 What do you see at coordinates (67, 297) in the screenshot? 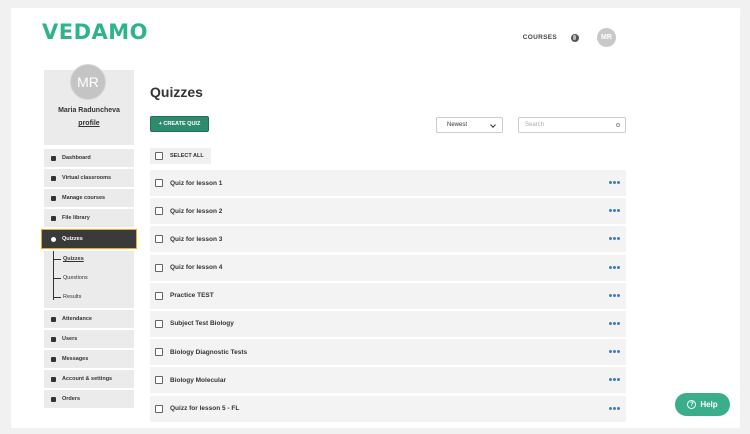
I see `subnav-item-results: Results` at bounding box center [67, 297].